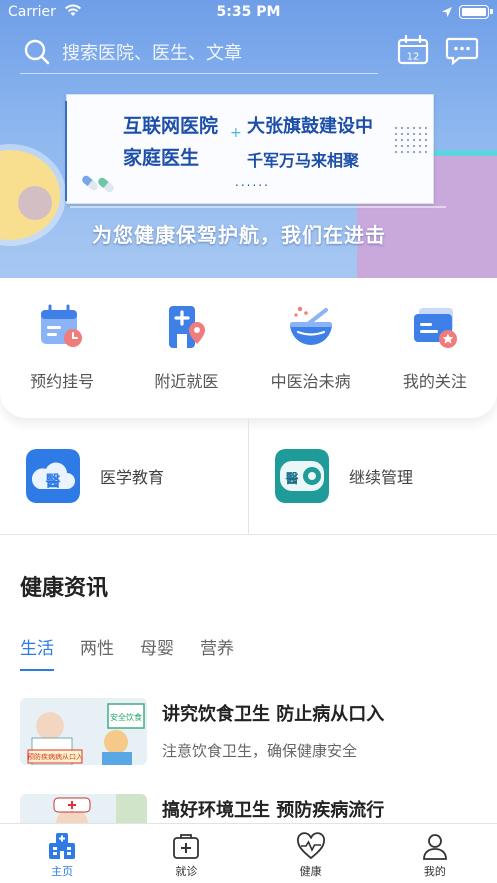 The width and height of the screenshot is (497, 883). Describe the element at coordinates (186, 381) in the screenshot. I see `quick-action-label: 附近就医` at that location.